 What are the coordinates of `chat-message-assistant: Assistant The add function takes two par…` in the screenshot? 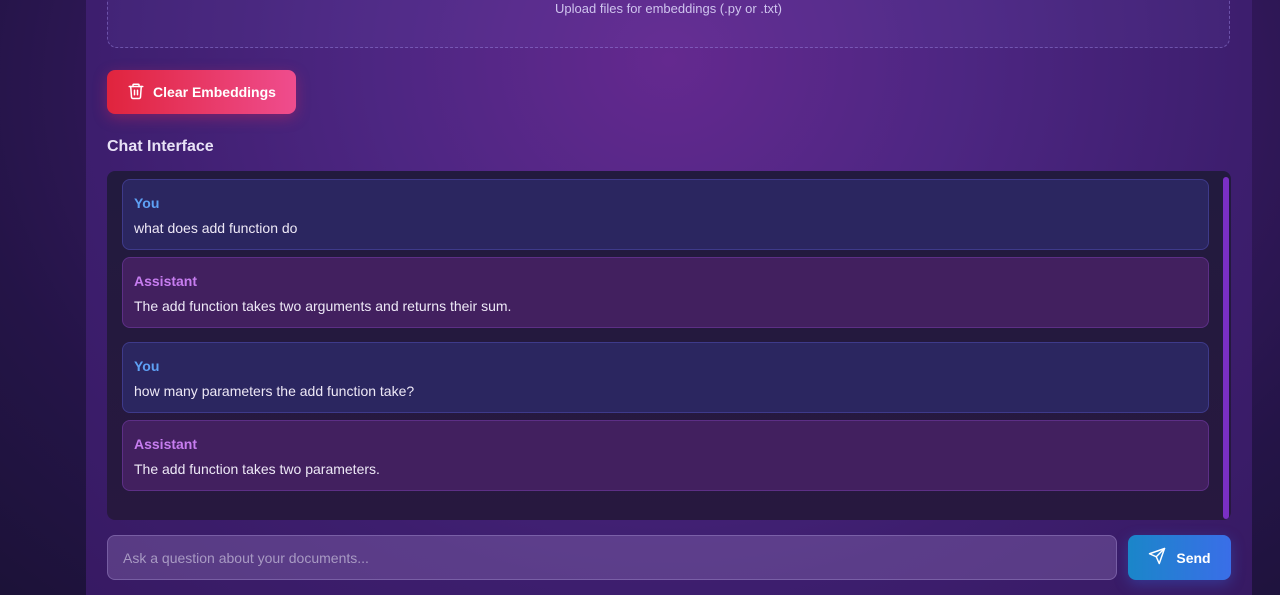 It's located at (665, 455).